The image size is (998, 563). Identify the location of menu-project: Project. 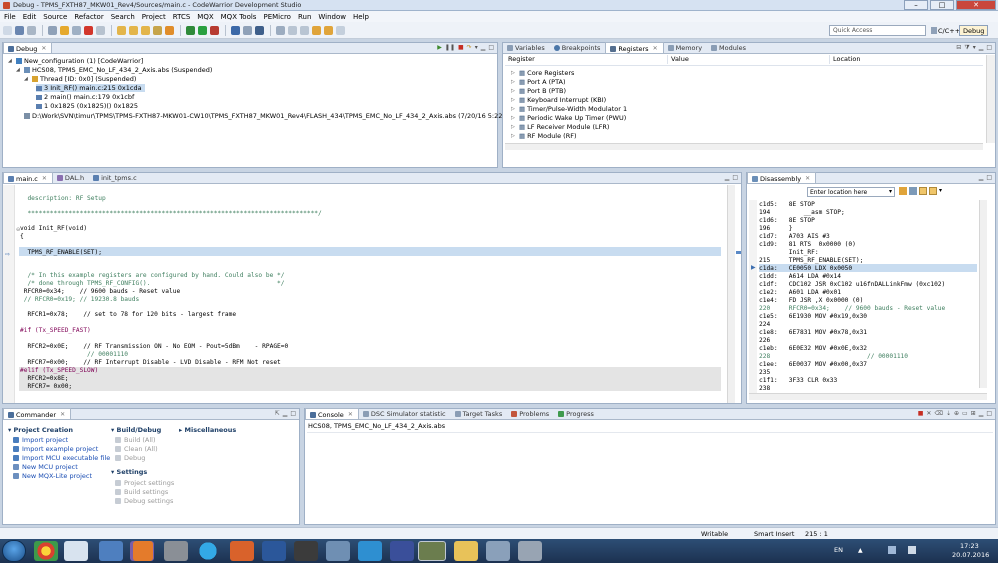
(154, 17).